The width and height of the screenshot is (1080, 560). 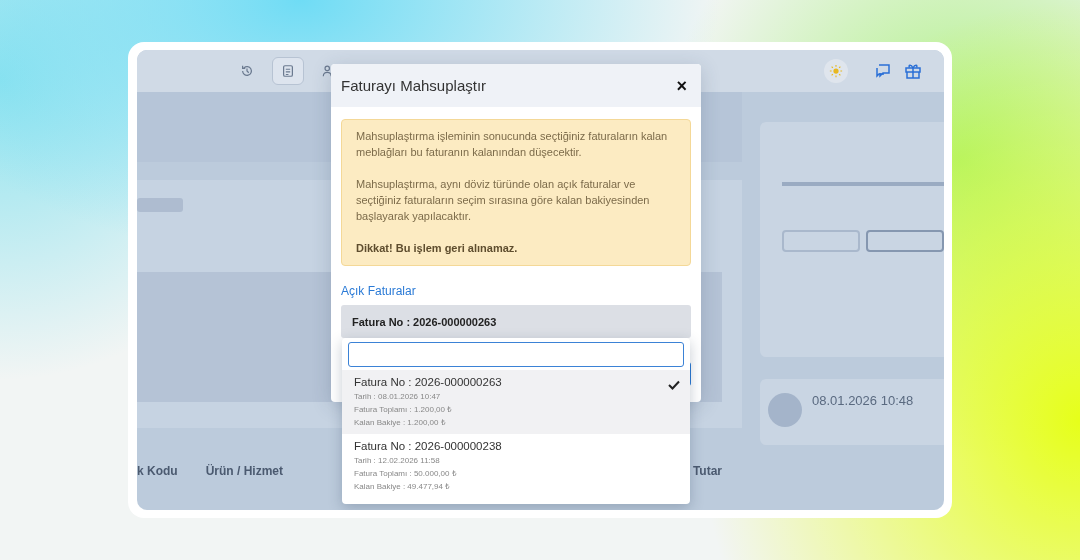 I want to click on modal-title: Faturayı Mahsuplaştır, so click(x=414, y=85).